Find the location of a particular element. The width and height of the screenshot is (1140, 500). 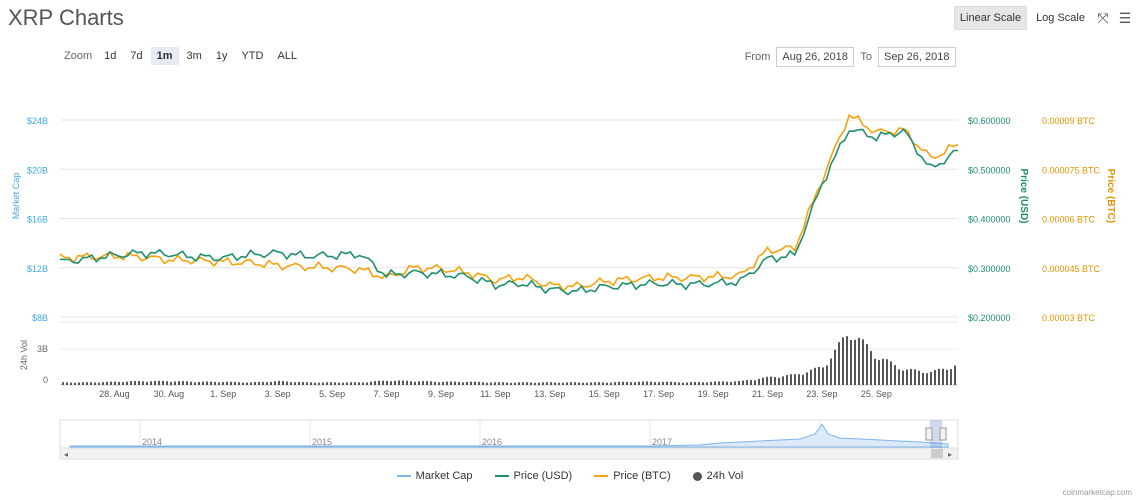

legend-volume: 24h Vol is located at coordinates (718, 476).